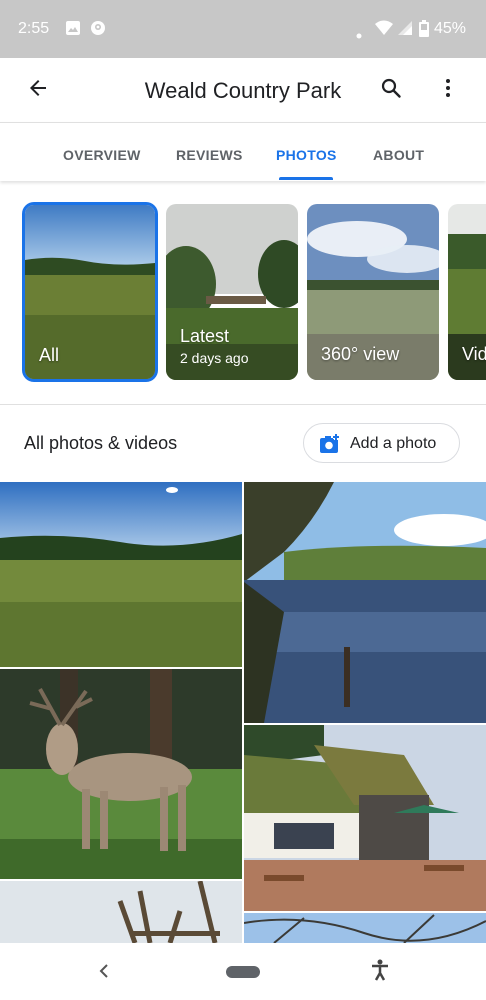 The width and height of the screenshot is (486, 1000). What do you see at coordinates (360, 354) in the screenshot?
I see `category-label: 360° view` at bounding box center [360, 354].